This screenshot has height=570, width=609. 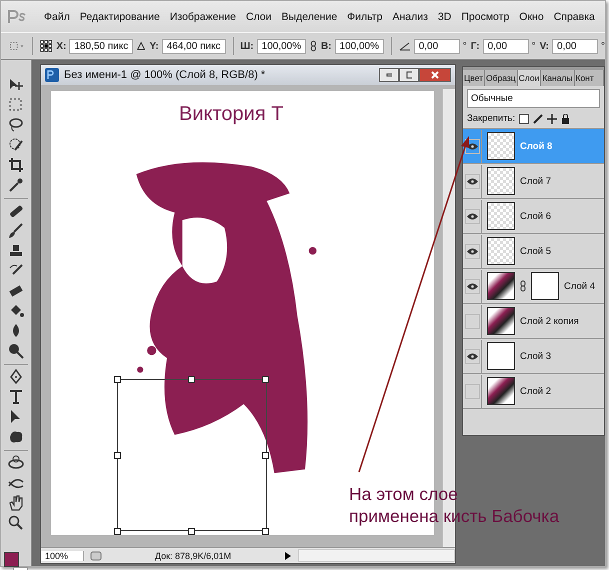 What do you see at coordinates (574, 16) in the screenshot?
I see `menu-item: Справка` at bounding box center [574, 16].